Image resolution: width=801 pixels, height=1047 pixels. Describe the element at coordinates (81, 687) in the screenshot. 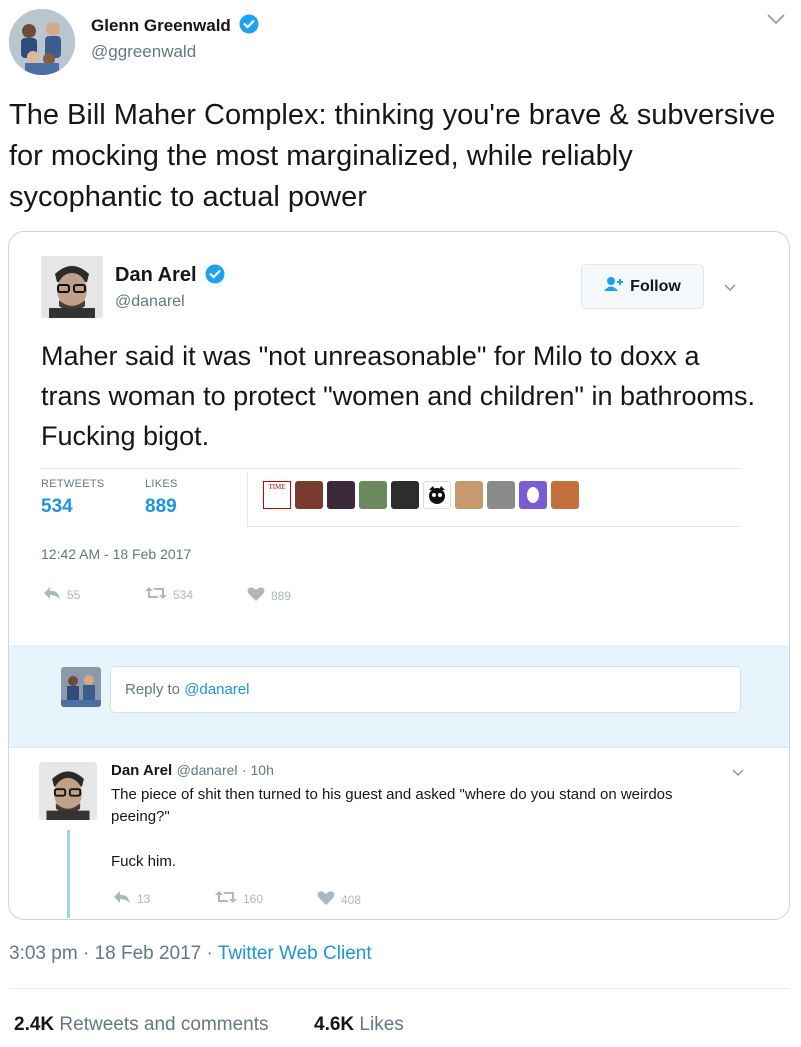

I see `user-avatar` at that location.